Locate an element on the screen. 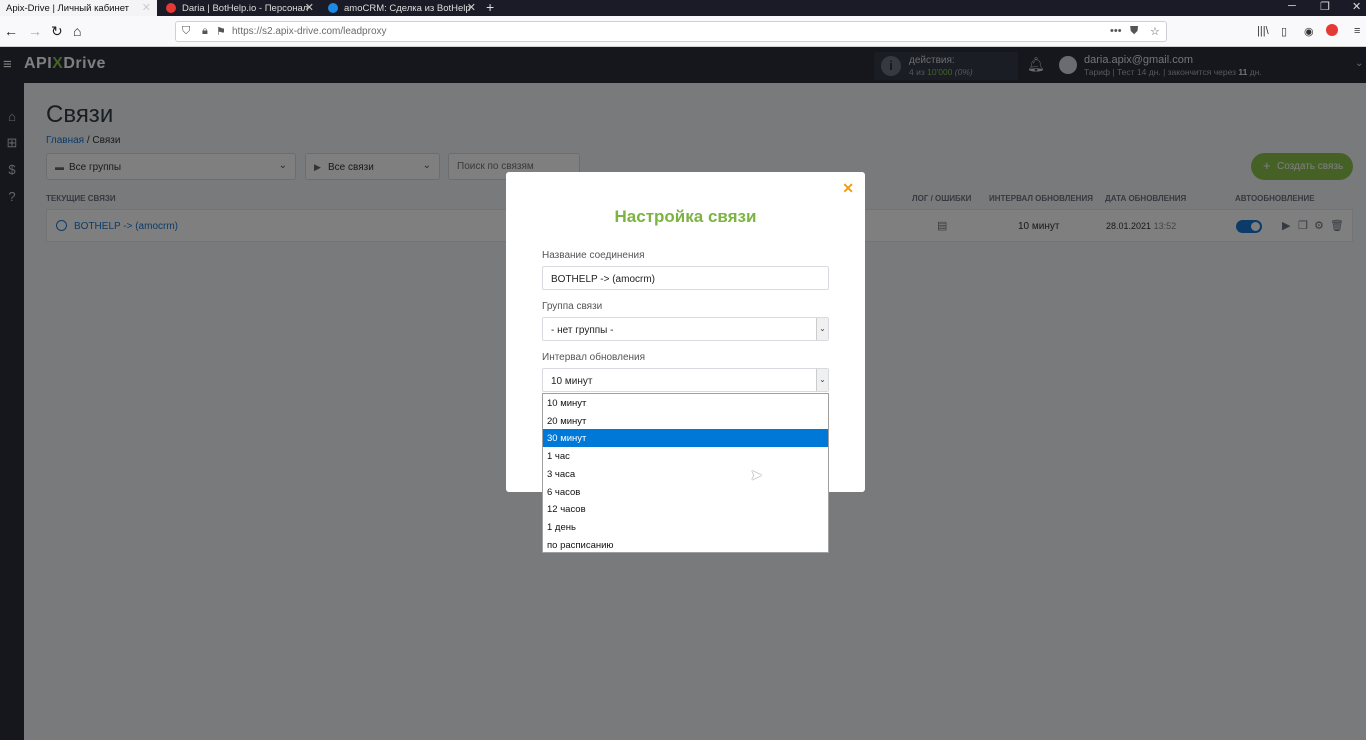  forward-icon: → is located at coordinates (35, 31).